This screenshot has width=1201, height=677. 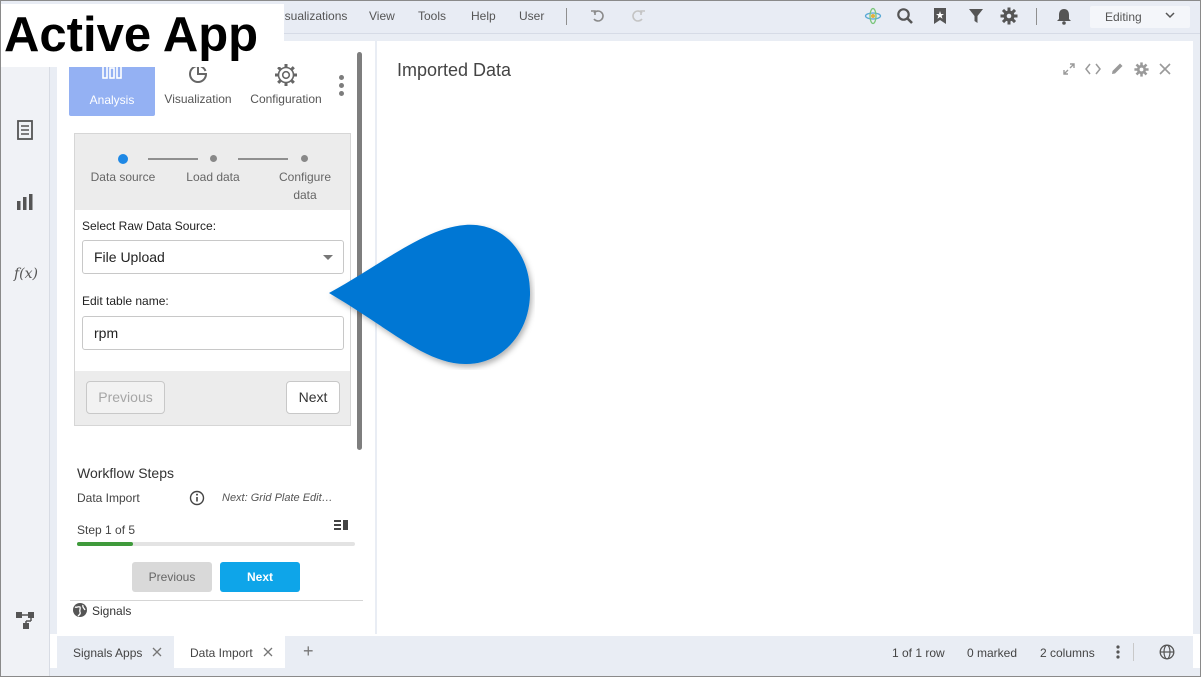 I want to click on add-tab-button: +, so click(x=308, y=651).